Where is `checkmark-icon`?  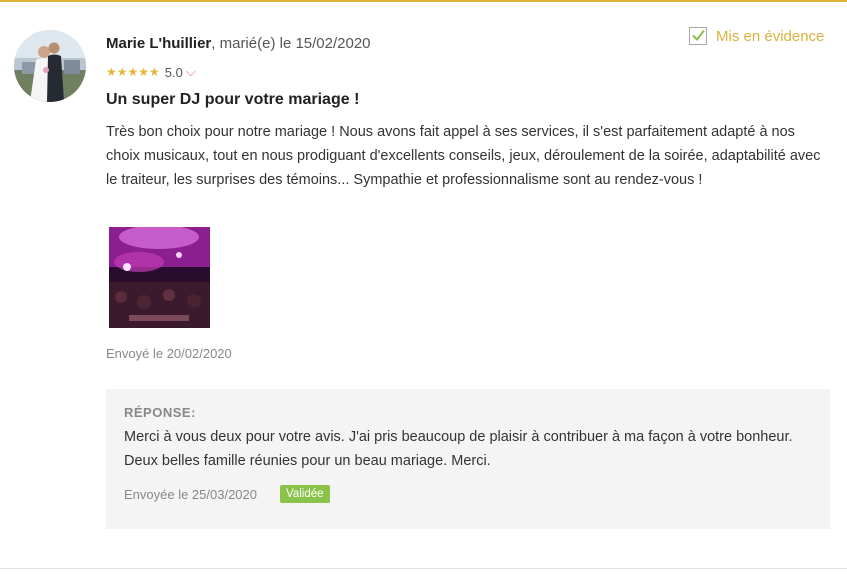
checkmark-icon is located at coordinates (698, 36).